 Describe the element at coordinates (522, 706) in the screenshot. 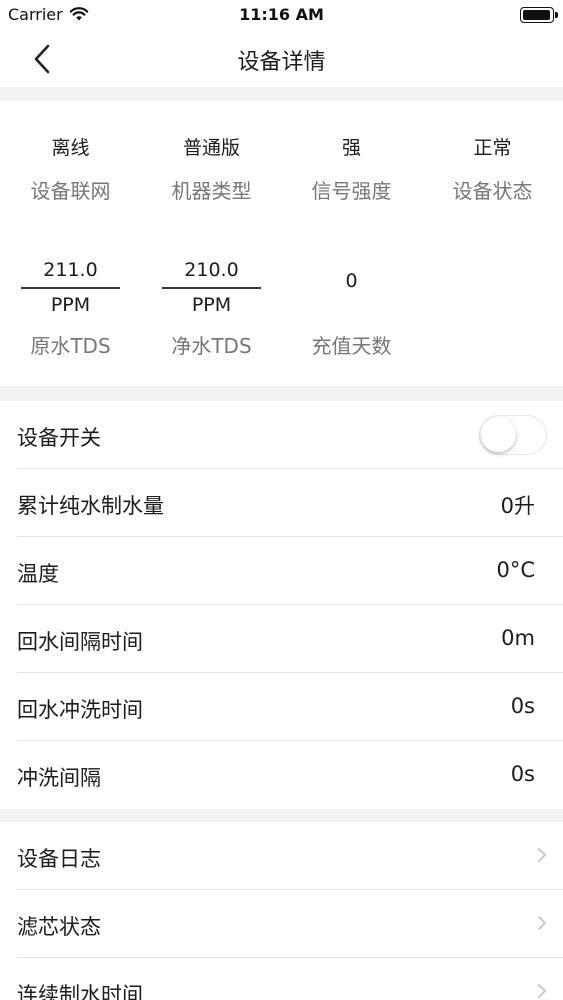

I see `backwater-flush-value: 0s` at that location.